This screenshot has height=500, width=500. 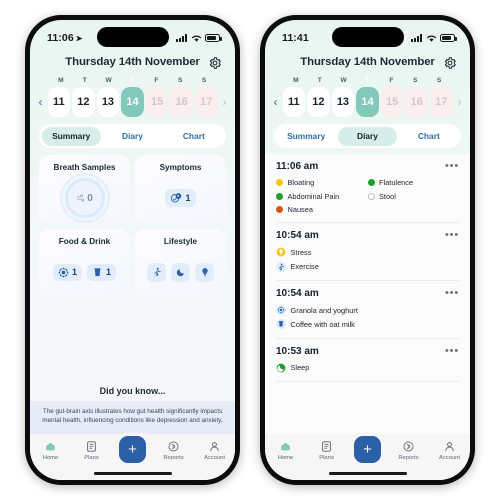 I want to click on date-strip: ‹ 11 12 13 14 15 16 17 ›, so click(x=132, y=102).